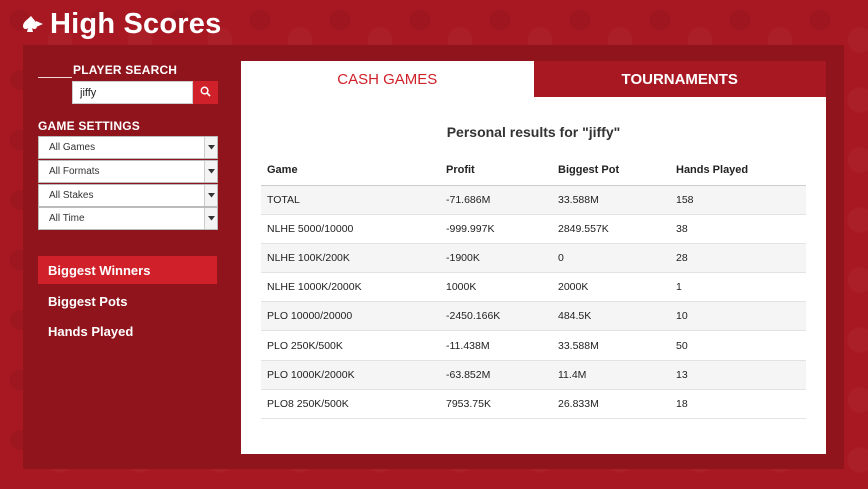 The width and height of the screenshot is (868, 489). I want to click on game-settings-label: GAME SETTINGS, so click(89, 126).